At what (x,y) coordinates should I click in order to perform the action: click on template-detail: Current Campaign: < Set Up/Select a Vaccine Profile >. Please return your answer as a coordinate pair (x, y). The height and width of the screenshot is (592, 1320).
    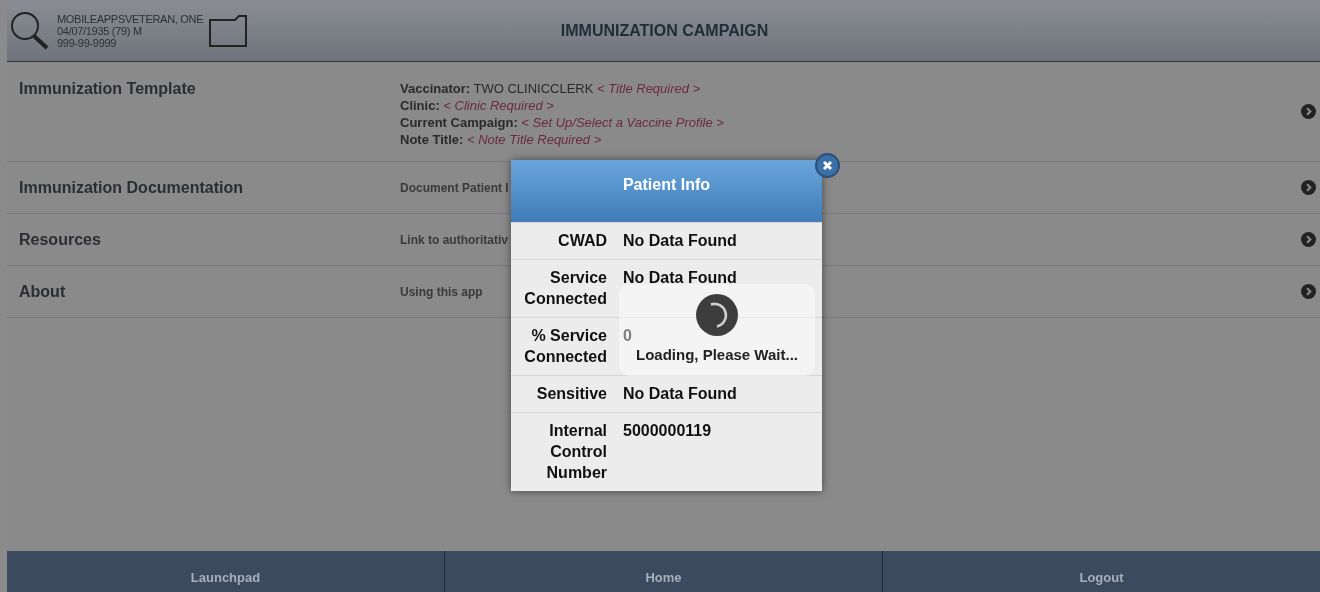
    Looking at the image, I should click on (562, 122).